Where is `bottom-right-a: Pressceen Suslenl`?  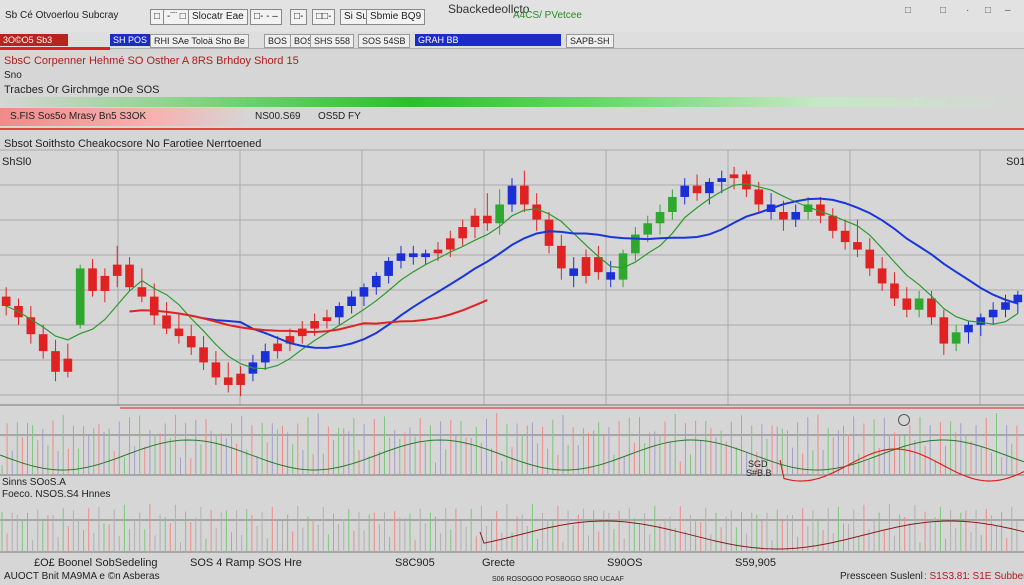 bottom-right-a: Pressceen Suslenl is located at coordinates (881, 576).